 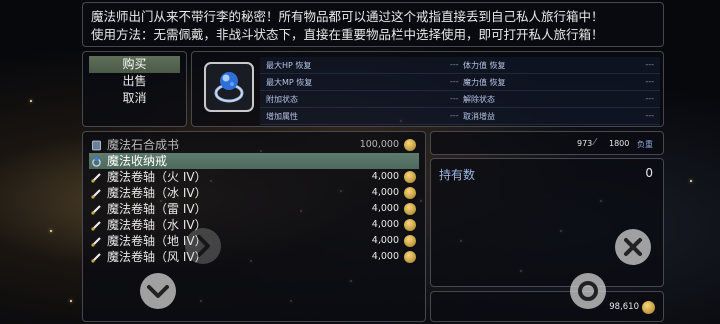 What do you see at coordinates (254, 257) in the screenshot?
I see `shop-list-item: 魔法卷轴（风 IV） 4,000` at bounding box center [254, 257].